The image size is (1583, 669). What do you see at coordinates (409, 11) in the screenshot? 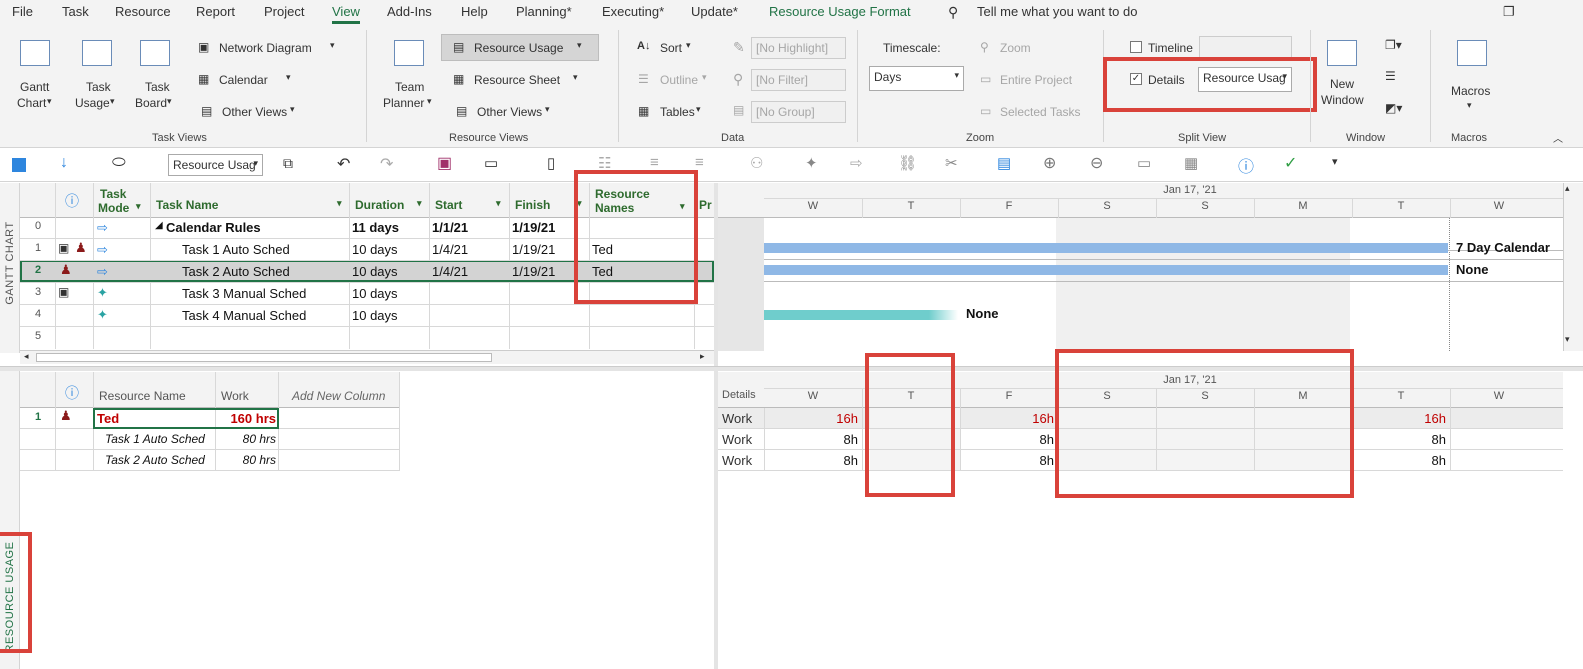
I see `menu-add-ins: Add-Ins` at bounding box center [409, 11].